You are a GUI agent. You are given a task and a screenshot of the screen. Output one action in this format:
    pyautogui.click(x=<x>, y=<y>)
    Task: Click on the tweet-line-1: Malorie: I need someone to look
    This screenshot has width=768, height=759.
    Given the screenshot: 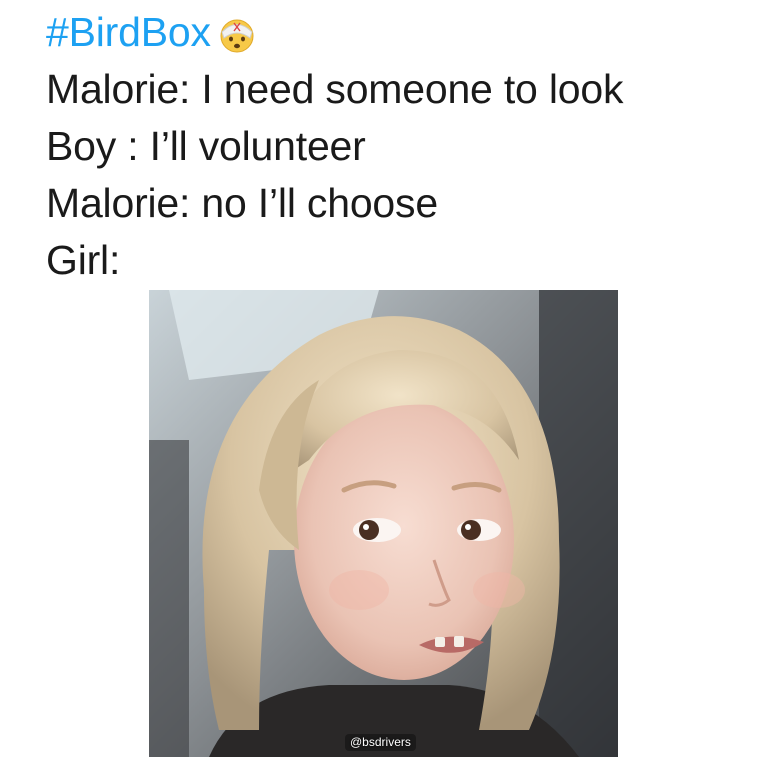 What is the action you would take?
    pyautogui.click(x=335, y=89)
    